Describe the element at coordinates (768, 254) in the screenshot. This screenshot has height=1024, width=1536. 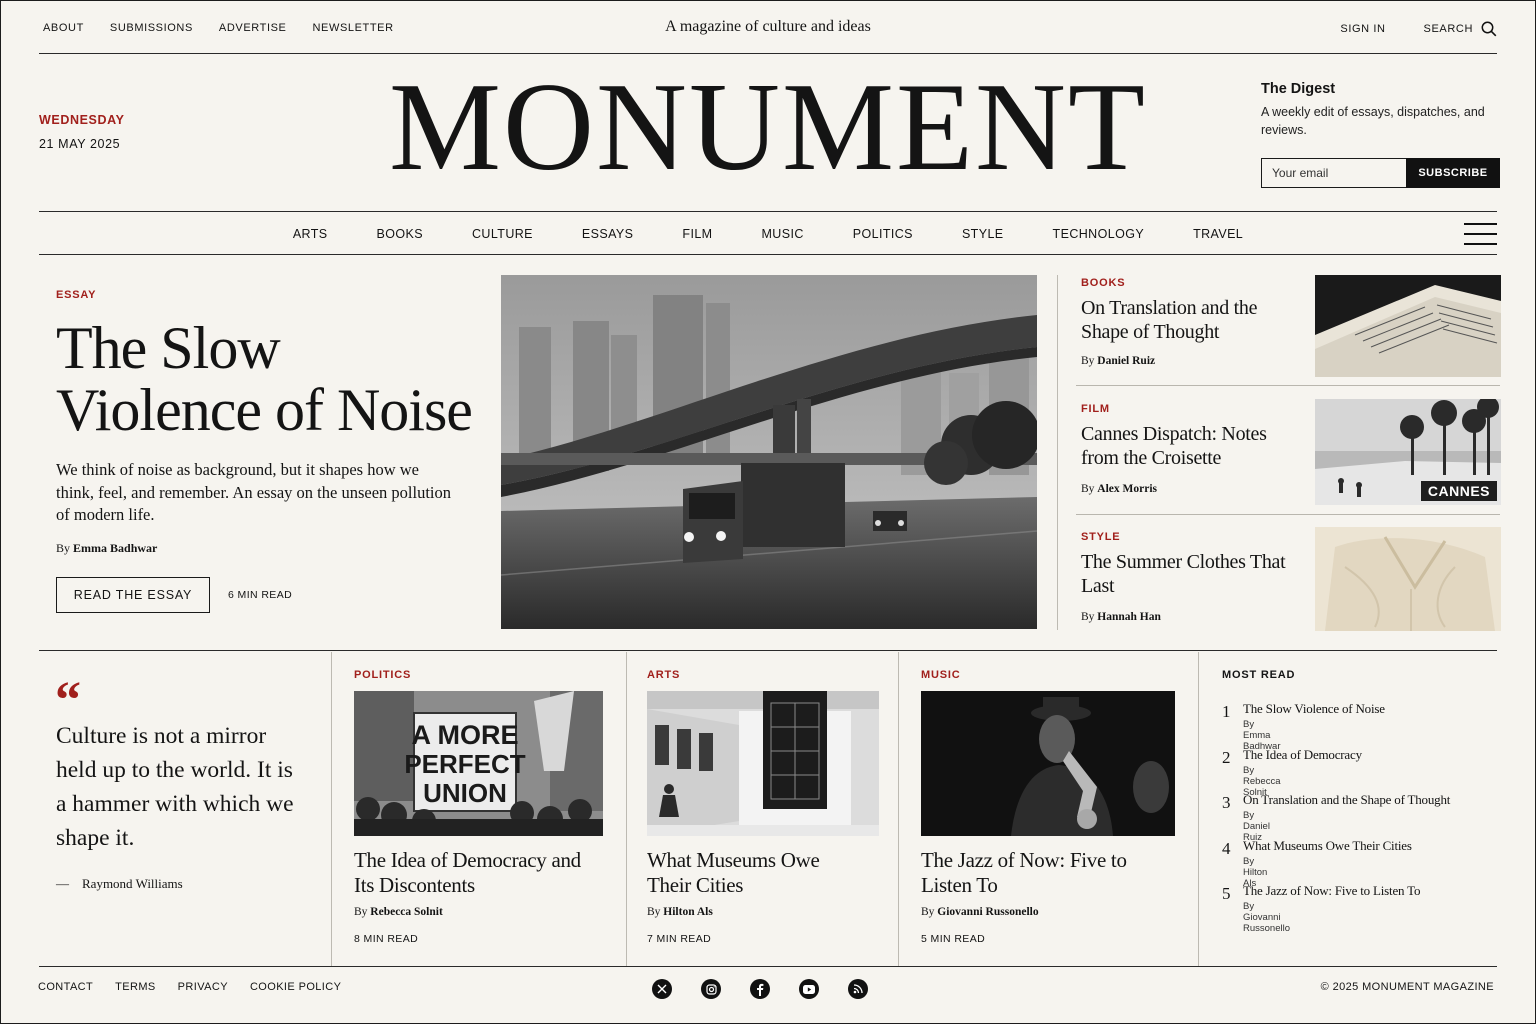
I see `nav-divider` at that location.